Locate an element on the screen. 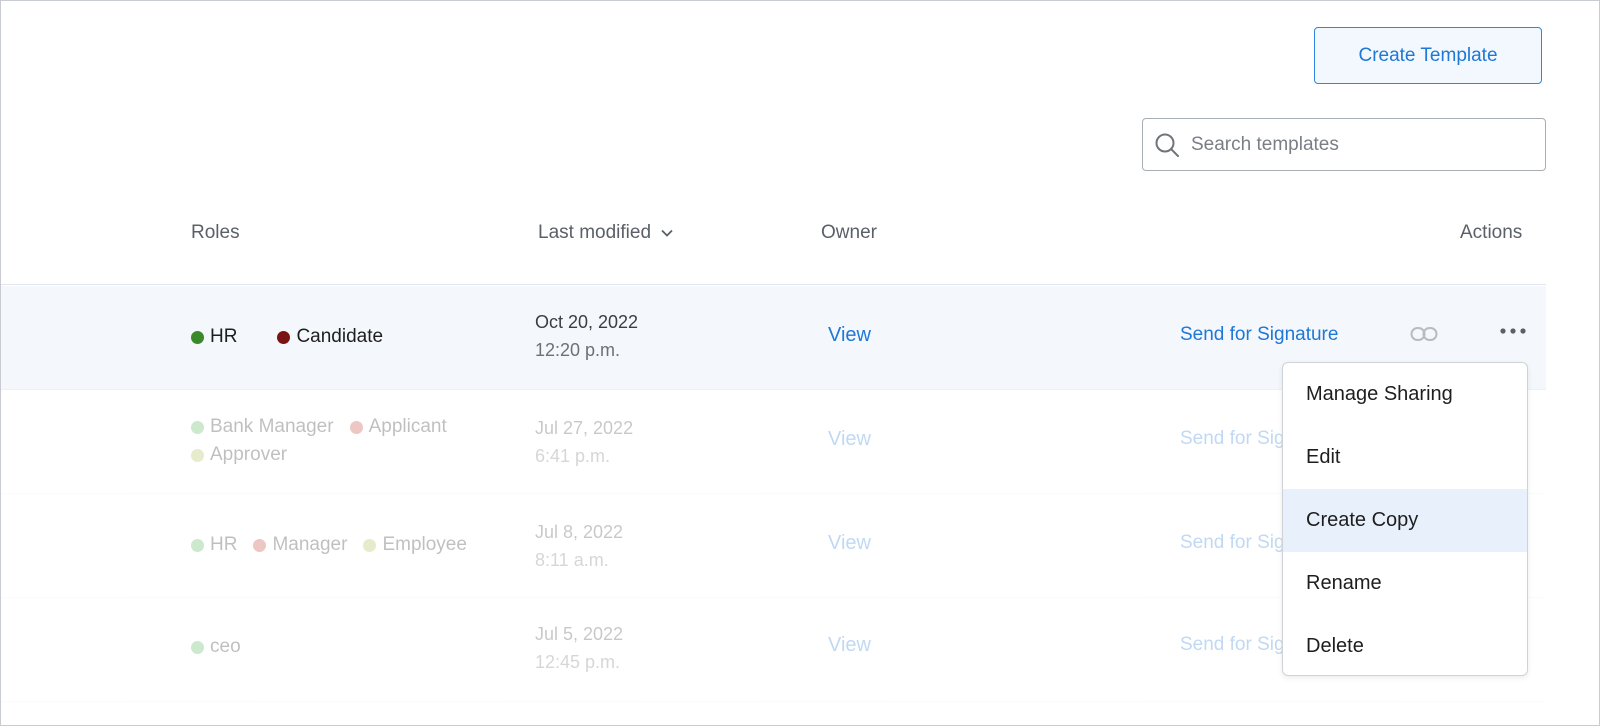 Image resolution: width=1600 pixels, height=726 pixels. menu-item-rename: Rename is located at coordinates (1405, 583).